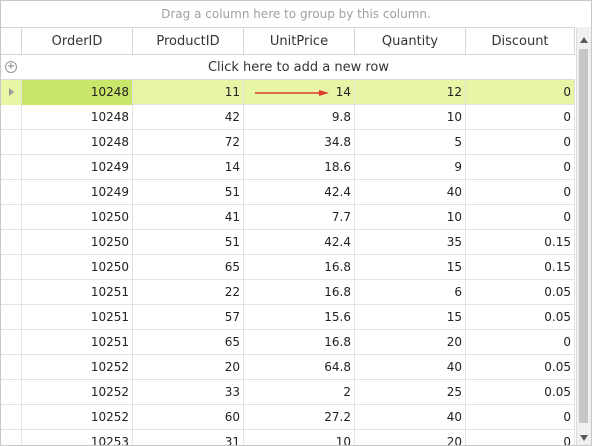  What do you see at coordinates (410, 392) in the screenshot?
I see `cell-quantity: 25` at bounding box center [410, 392].